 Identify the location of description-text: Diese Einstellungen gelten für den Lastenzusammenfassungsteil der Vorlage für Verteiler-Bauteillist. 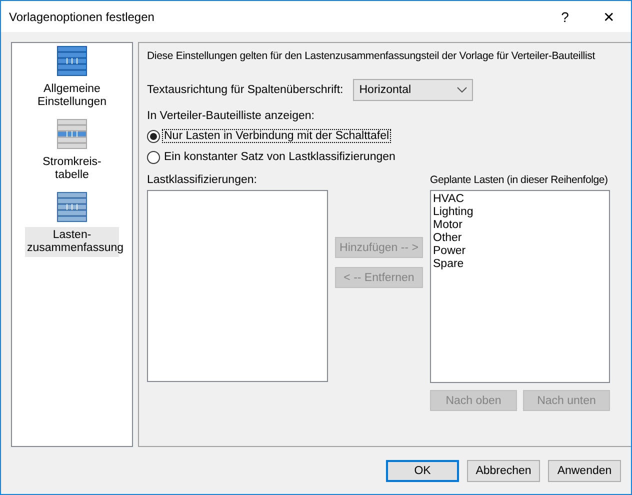
(371, 57).